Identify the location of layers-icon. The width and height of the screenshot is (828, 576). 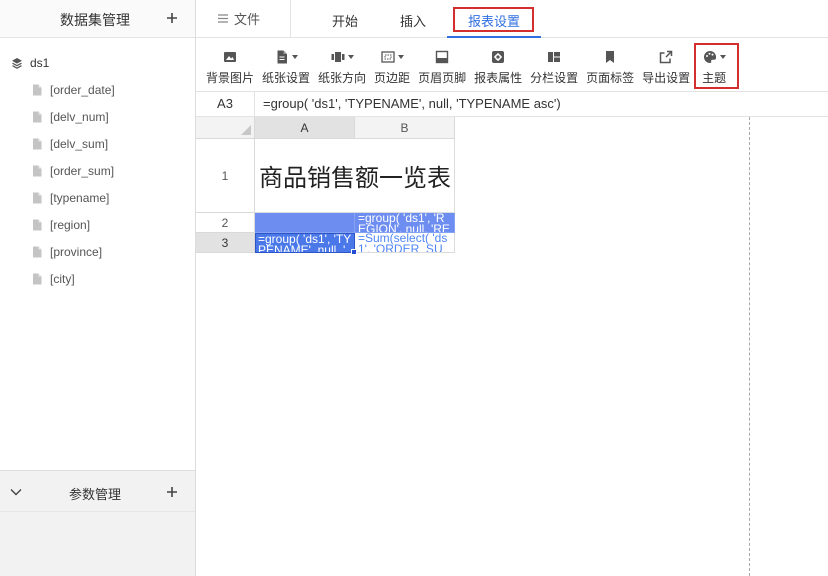
(17, 63).